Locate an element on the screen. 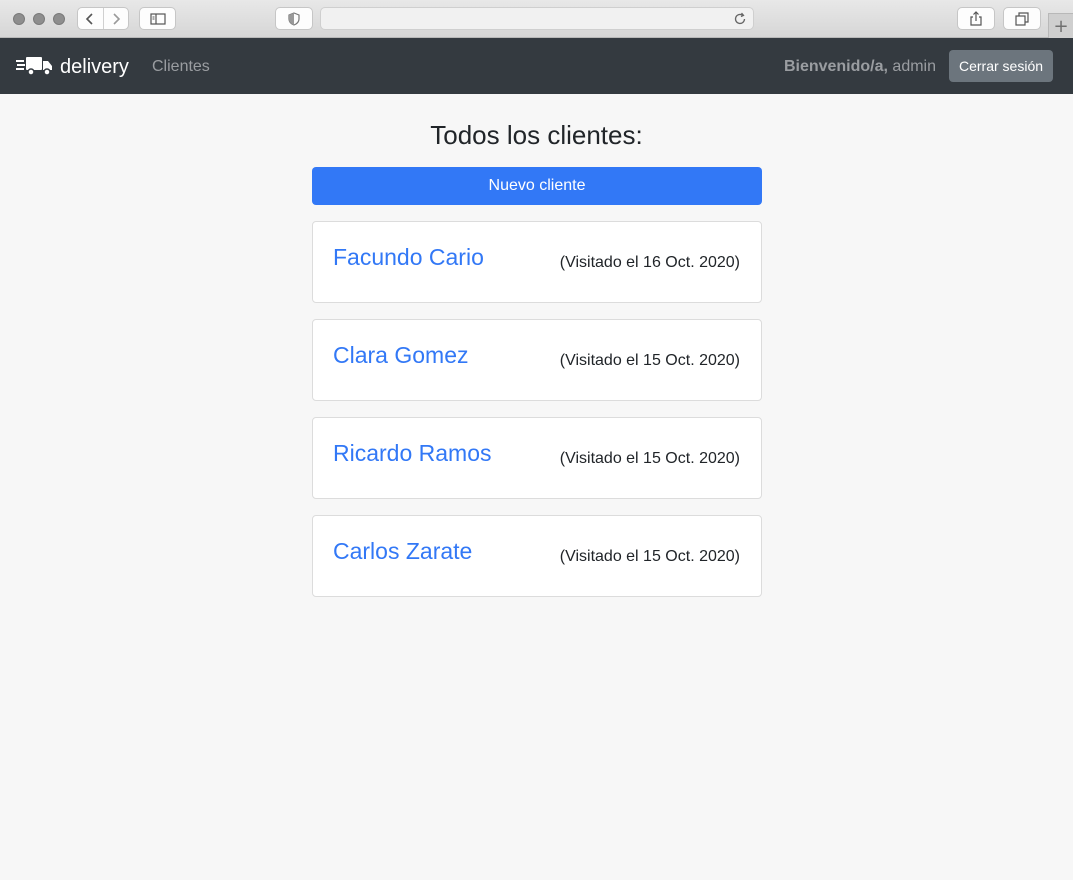 Image resolution: width=1073 pixels, height=880 pixels. client-name-link: Ricardo Ramos is located at coordinates (412, 453).